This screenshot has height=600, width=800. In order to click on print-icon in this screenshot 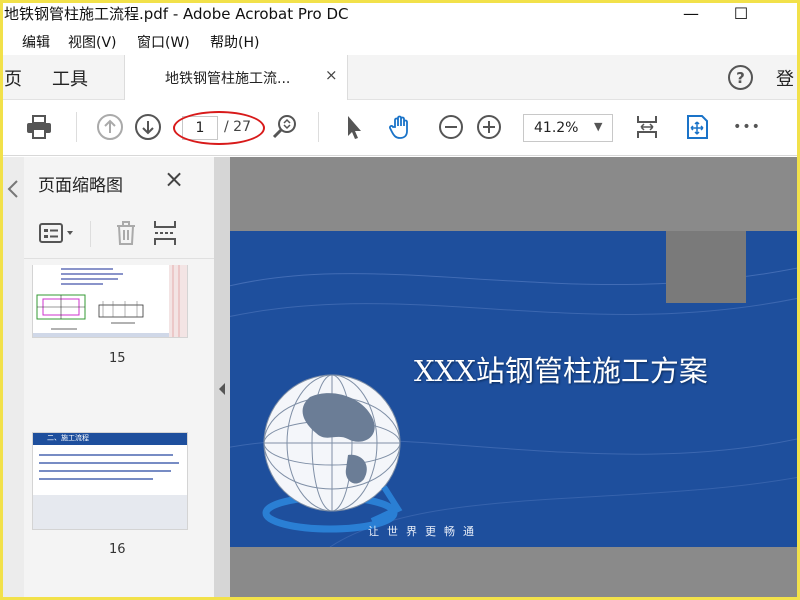, I will do `click(39, 127)`.